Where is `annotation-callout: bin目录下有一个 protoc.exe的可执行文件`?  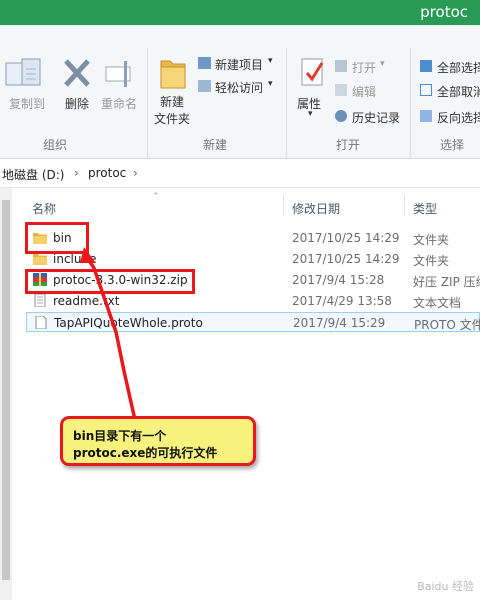 annotation-callout: bin目录下有一个 protoc.exe的可执行文件 is located at coordinates (158, 441).